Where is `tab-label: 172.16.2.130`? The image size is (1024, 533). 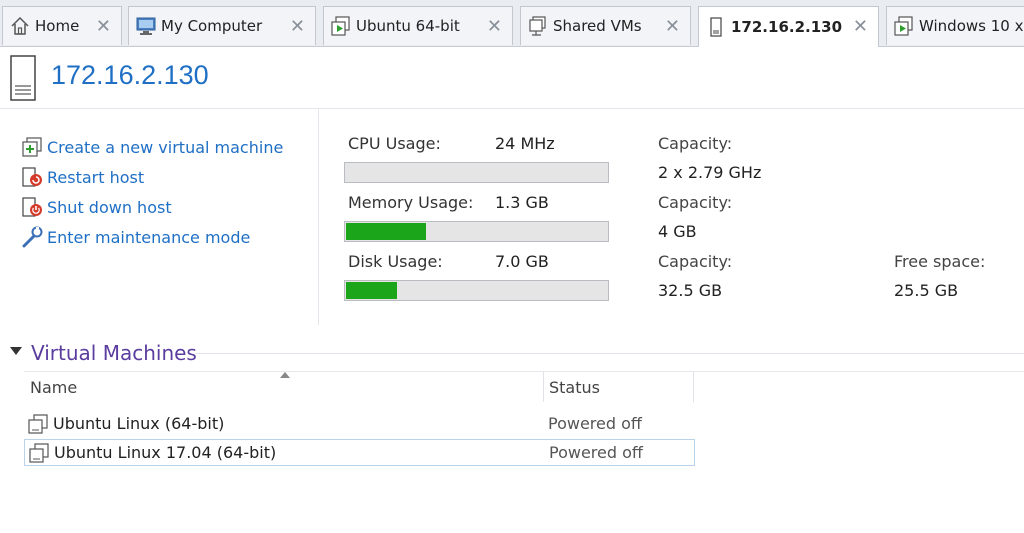
tab-label: 172.16.2.130 is located at coordinates (787, 27).